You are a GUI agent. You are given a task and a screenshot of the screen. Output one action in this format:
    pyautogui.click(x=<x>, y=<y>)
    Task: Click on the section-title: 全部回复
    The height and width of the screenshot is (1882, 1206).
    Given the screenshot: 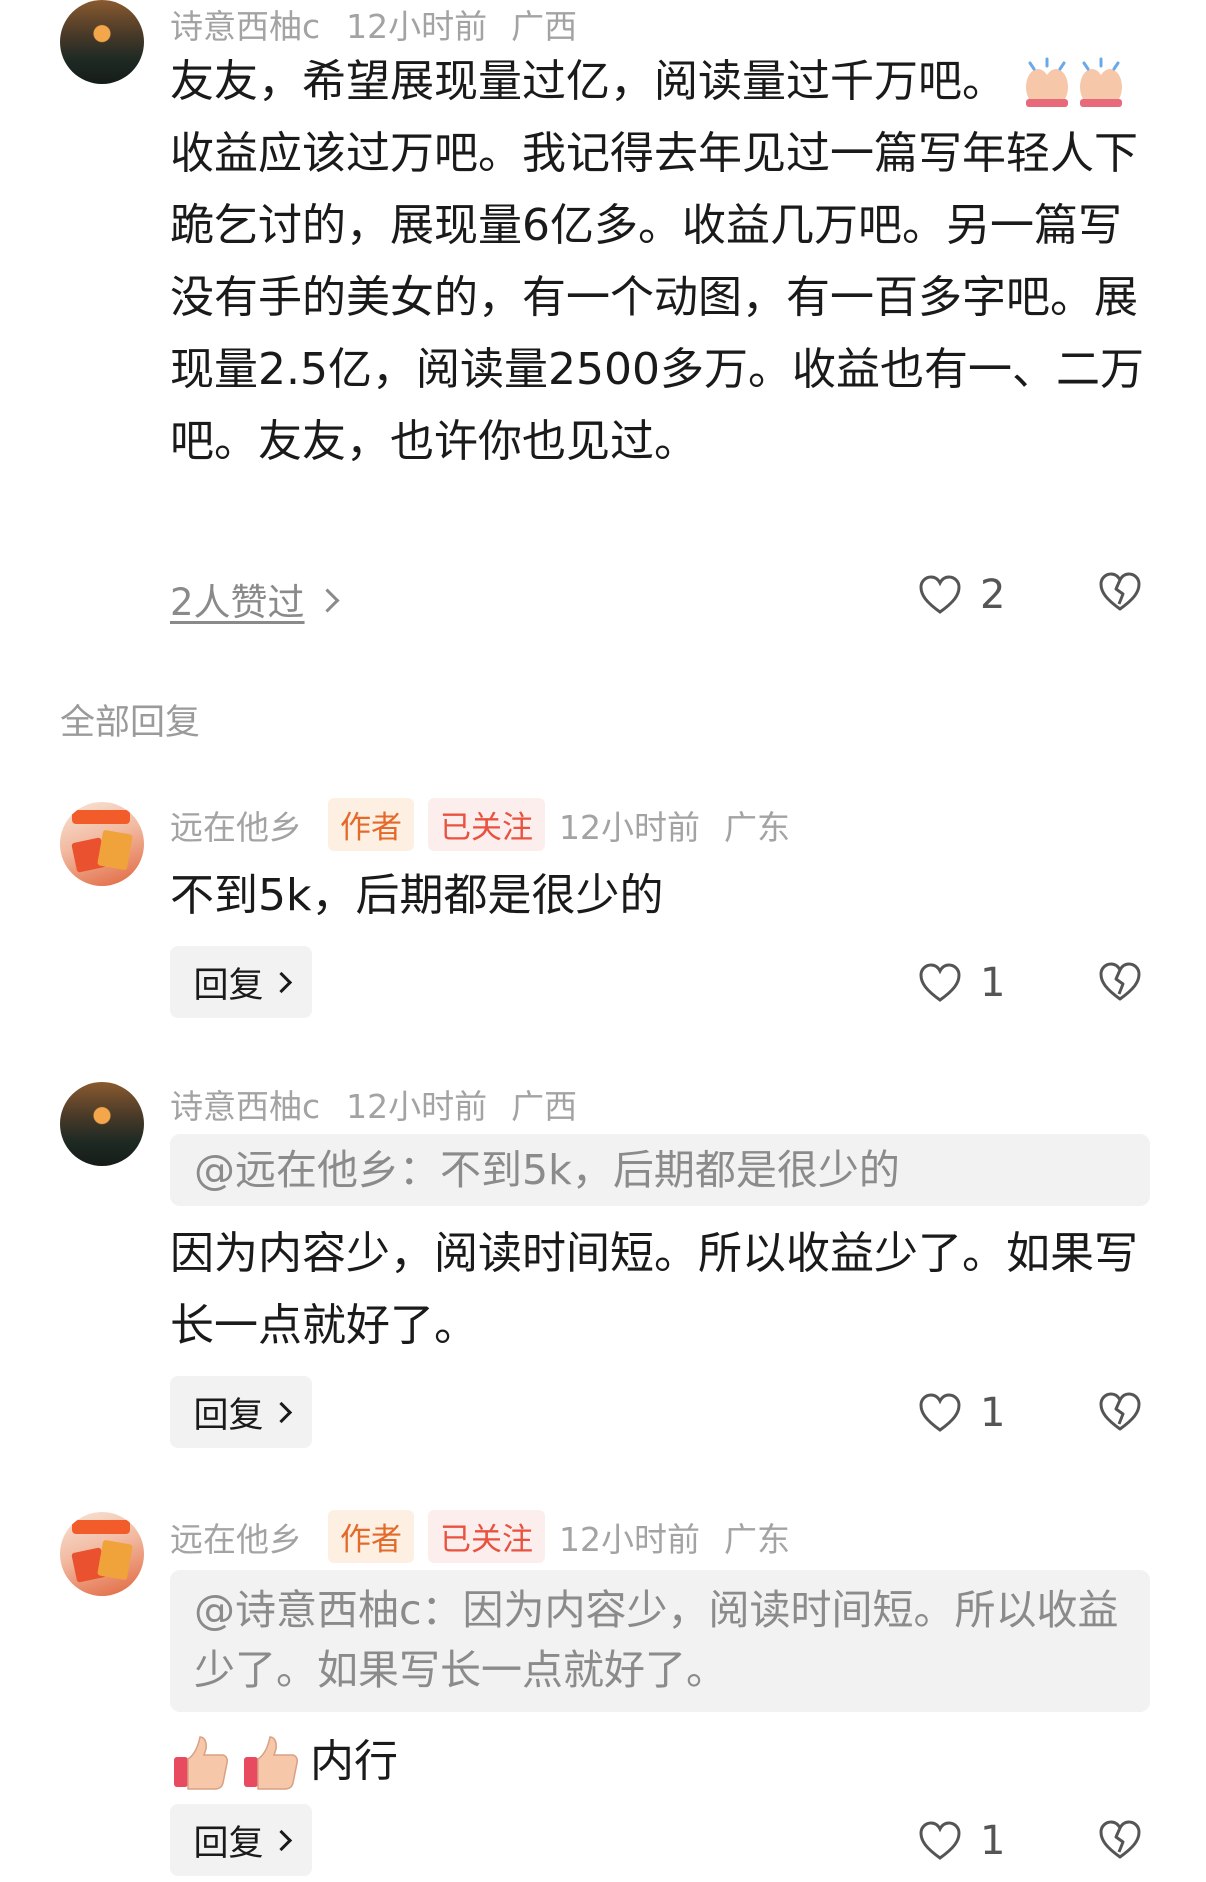 What is the action you would take?
    pyautogui.click(x=130, y=723)
    